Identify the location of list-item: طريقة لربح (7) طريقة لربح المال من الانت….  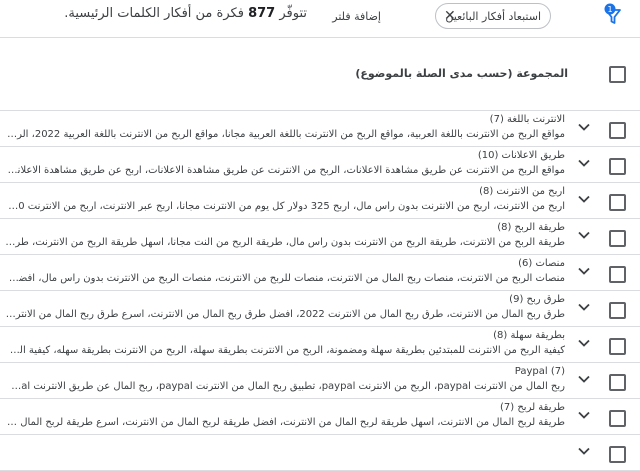
(320, 417).